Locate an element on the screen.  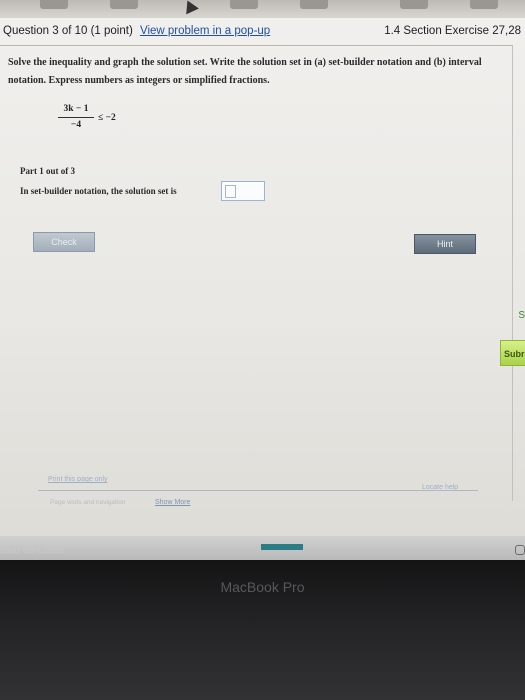
side-link-s: S is located at coordinates (516, 320).